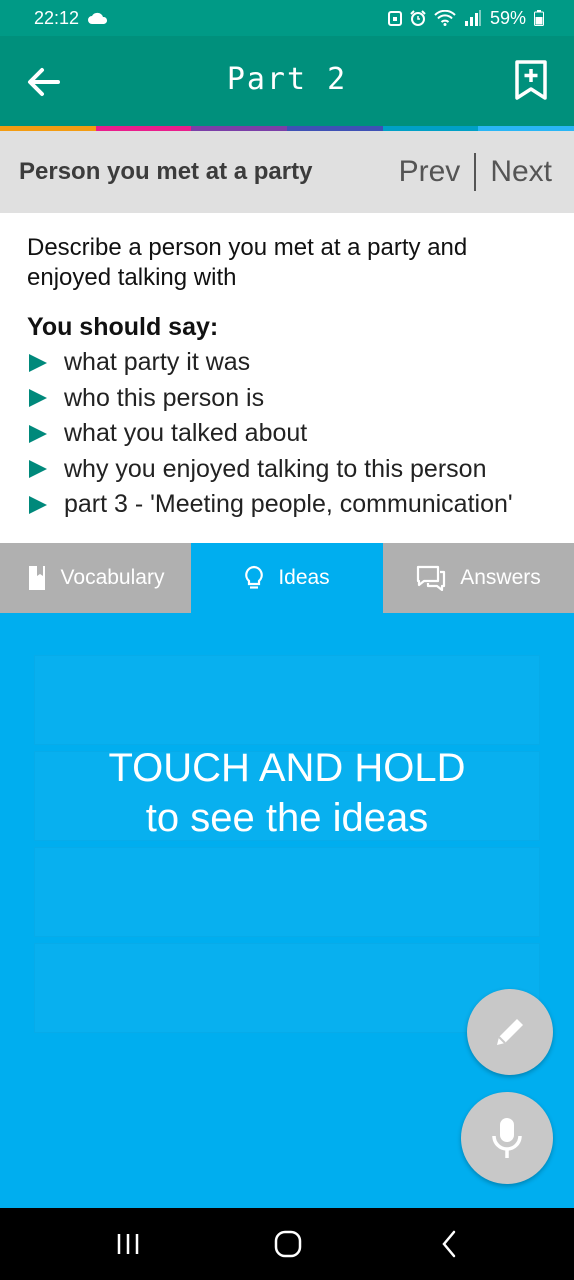  I want to click on record-button, so click(507, 1138).